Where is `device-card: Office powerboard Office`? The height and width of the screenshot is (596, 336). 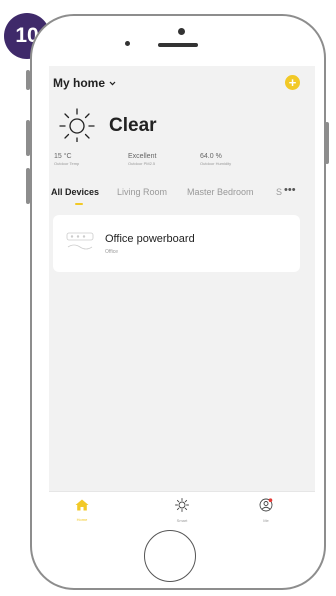 device-card: Office powerboard Office is located at coordinates (176, 243).